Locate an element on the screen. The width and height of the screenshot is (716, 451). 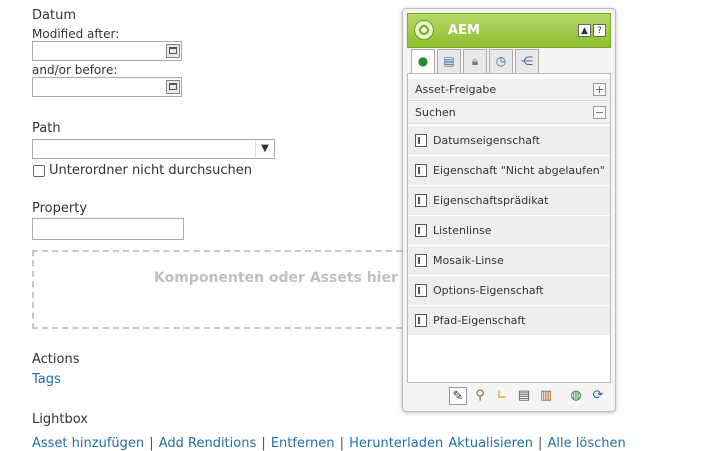
components-icon: ● is located at coordinates (423, 61).